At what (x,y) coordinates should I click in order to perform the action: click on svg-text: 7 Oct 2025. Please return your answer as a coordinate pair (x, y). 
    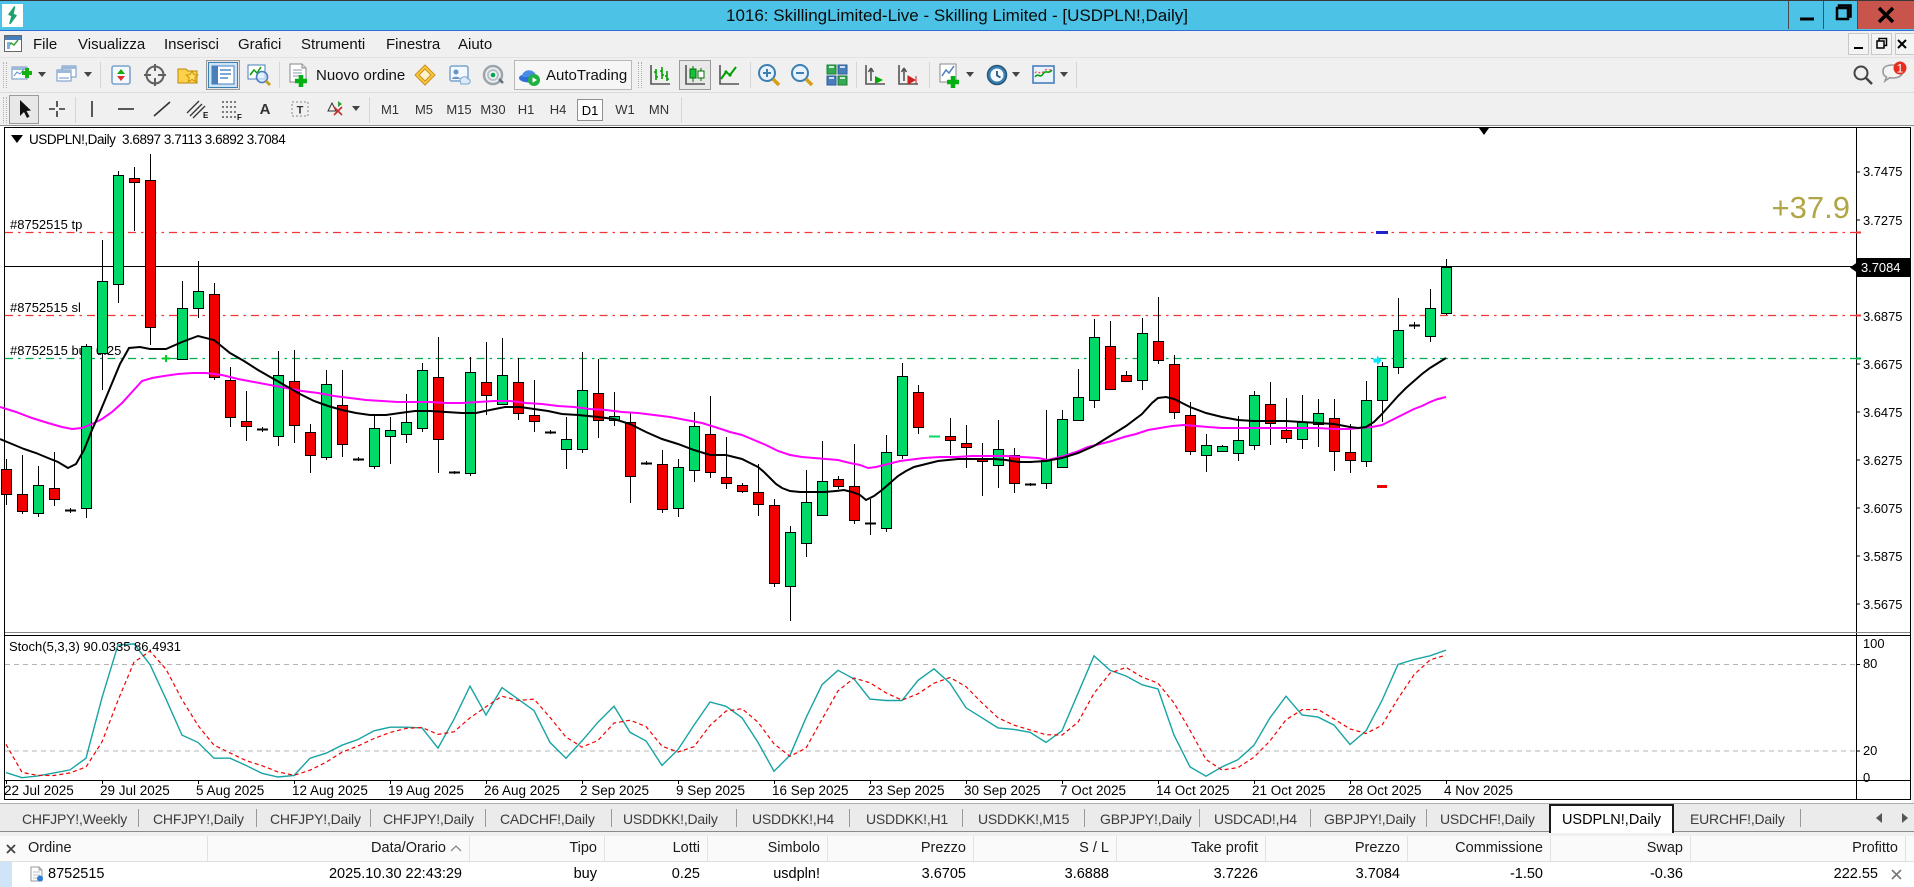
    Looking at the image, I should click on (1093, 790).